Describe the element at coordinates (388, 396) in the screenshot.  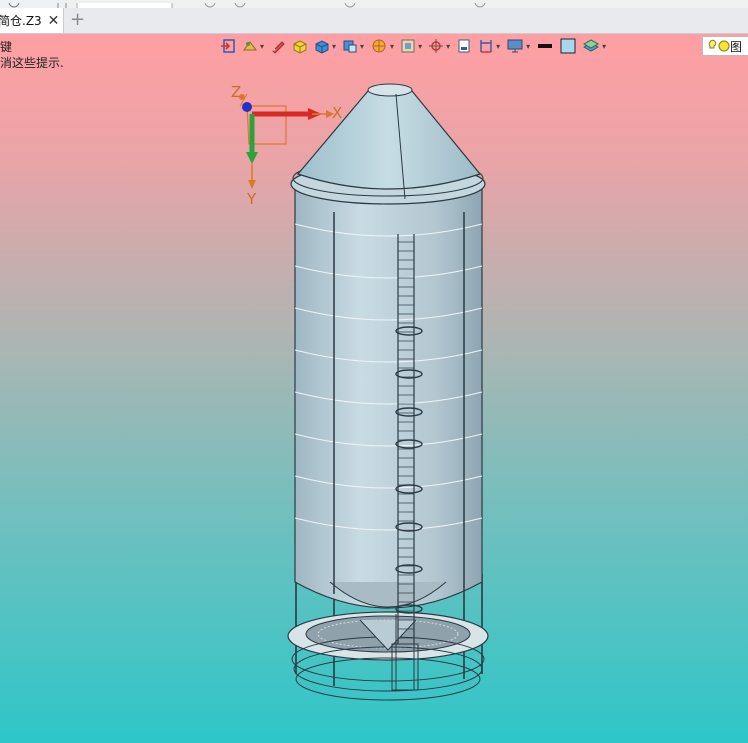
I see `silo-body` at that location.